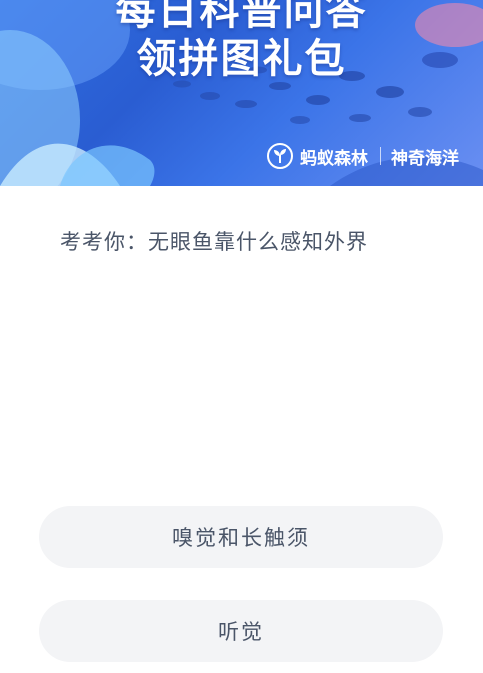  What do you see at coordinates (241, 59) in the screenshot?
I see `banner-title-line-2: 领拼图礼包` at bounding box center [241, 59].